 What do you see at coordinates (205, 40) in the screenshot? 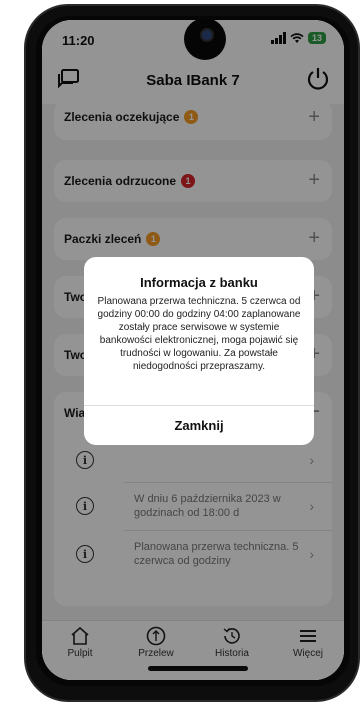
I see `front-camera` at bounding box center [205, 40].